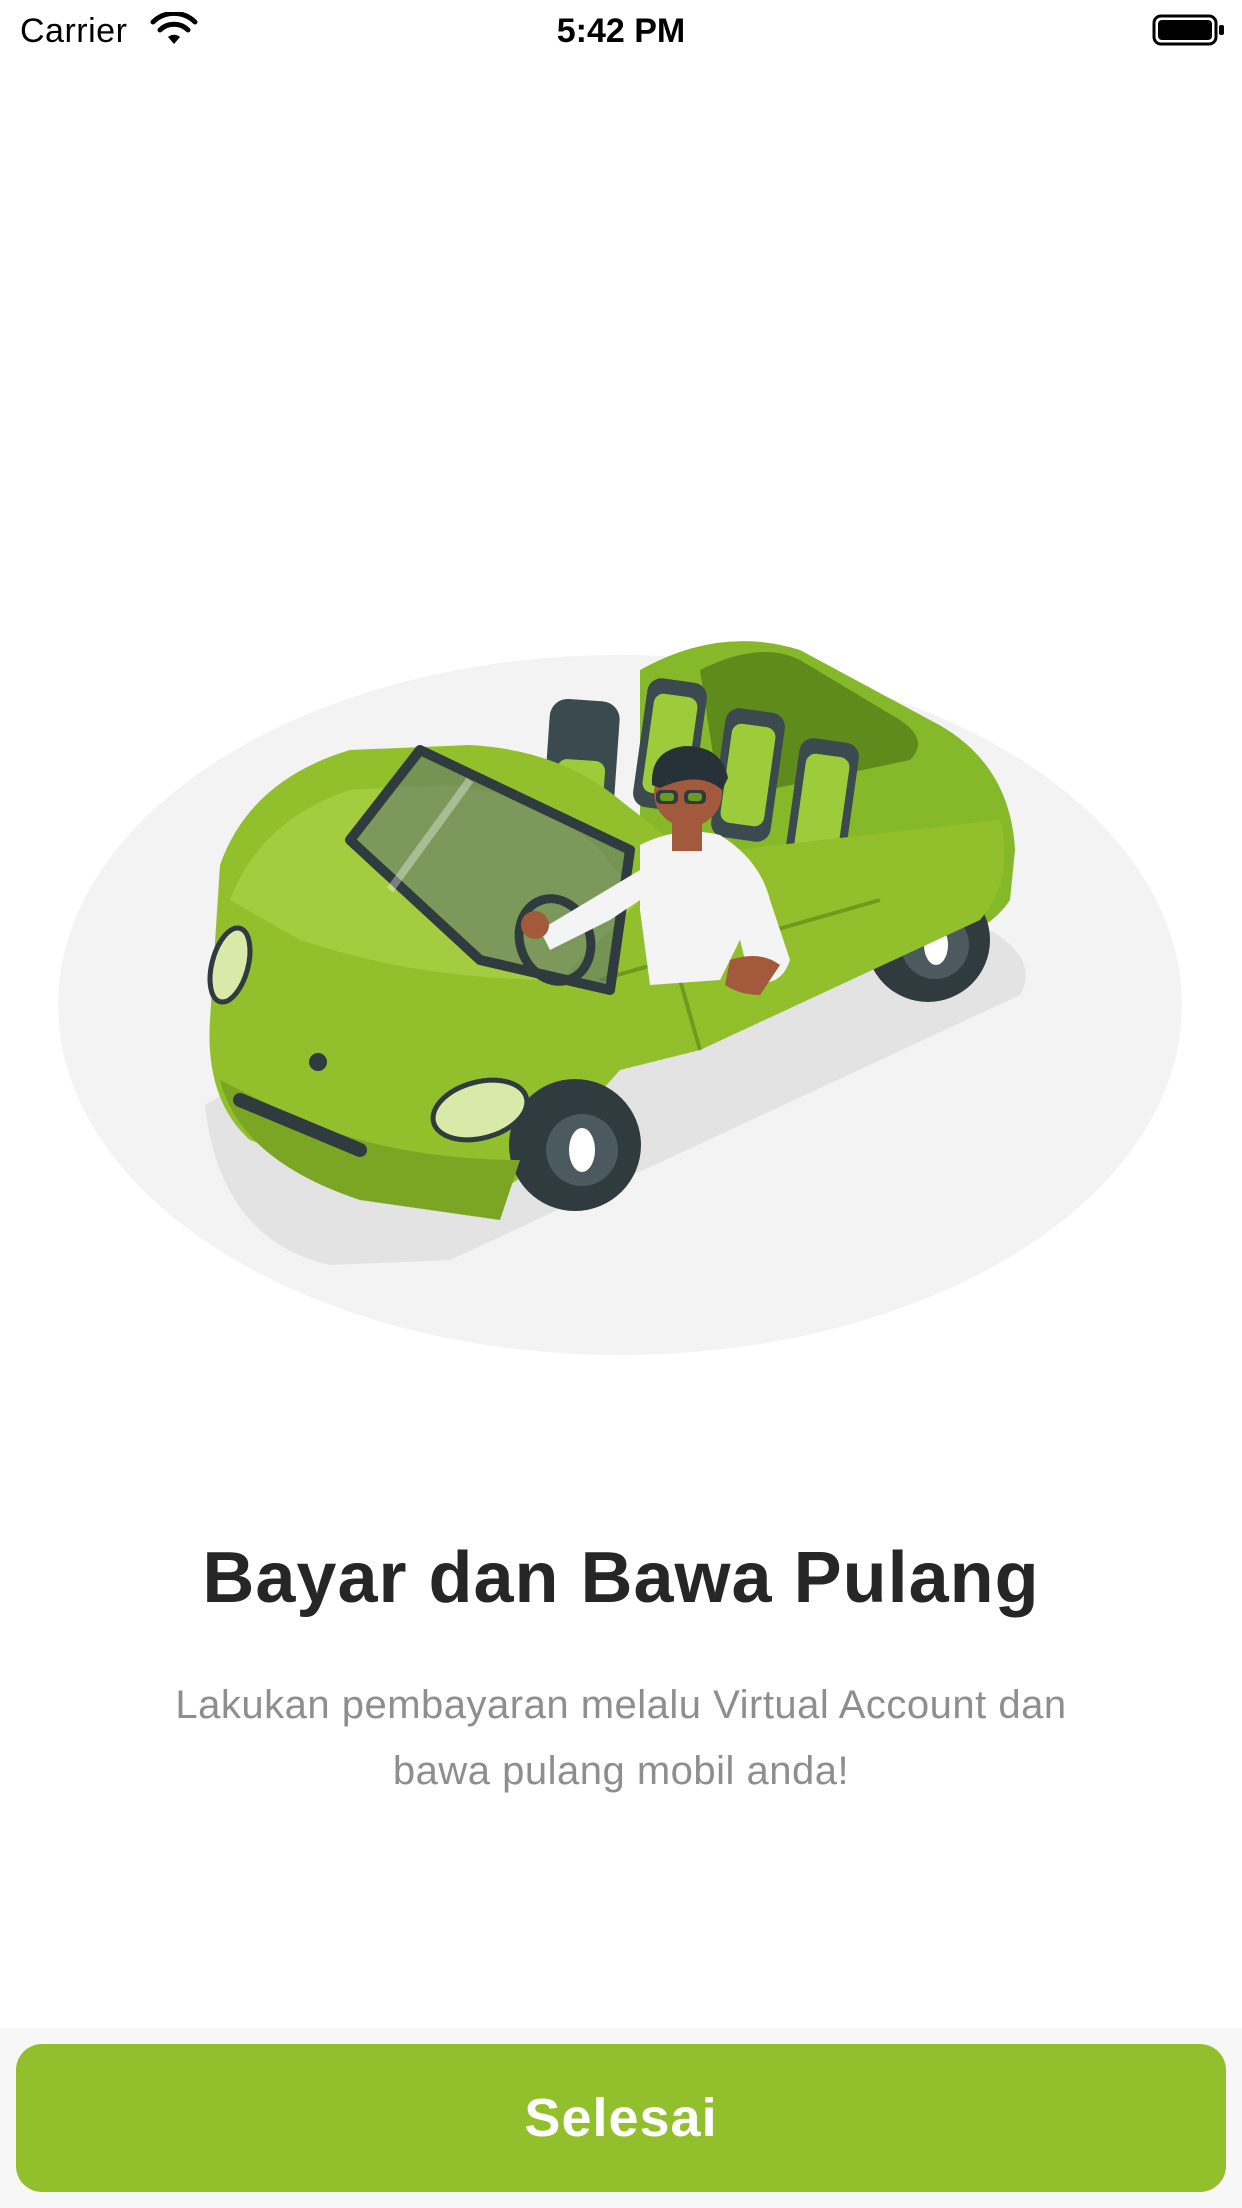 The width and height of the screenshot is (1242, 2208). What do you see at coordinates (621, 1578) in the screenshot?
I see `onboarding-title: Bayar dan Bawa Pulang` at bounding box center [621, 1578].